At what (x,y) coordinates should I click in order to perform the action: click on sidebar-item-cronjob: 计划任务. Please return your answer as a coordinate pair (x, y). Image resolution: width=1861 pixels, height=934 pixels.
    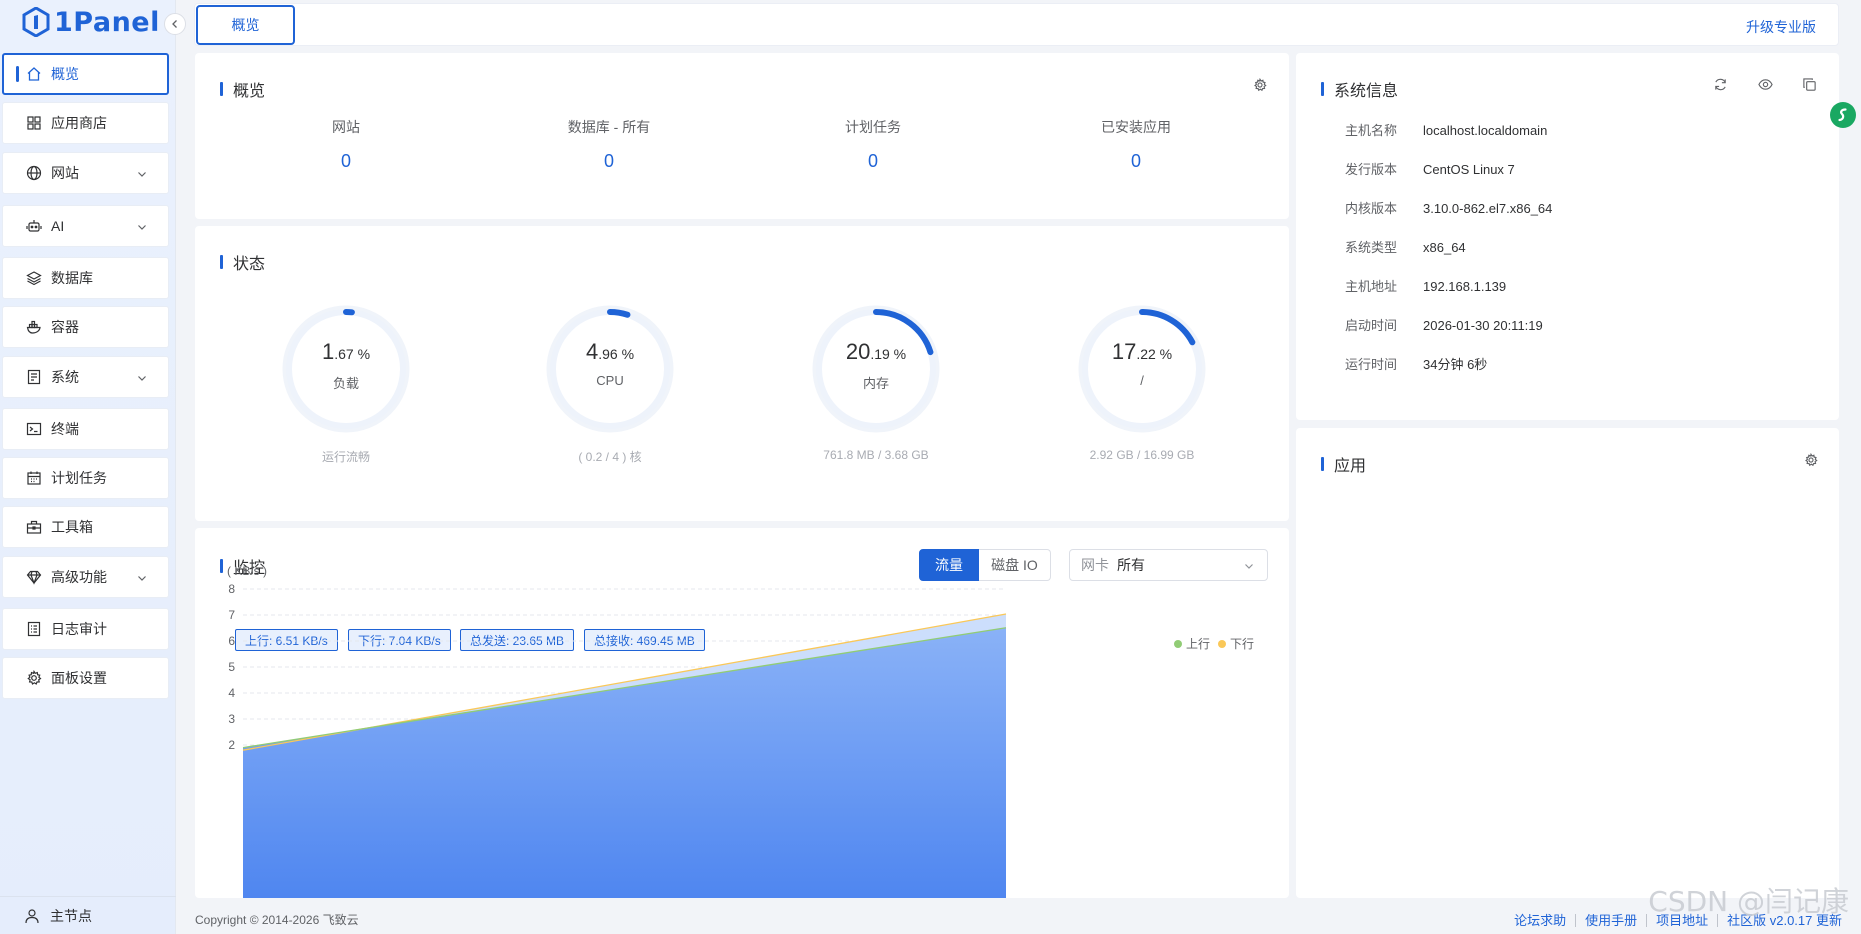
    Looking at the image, I should click on (85, 478).